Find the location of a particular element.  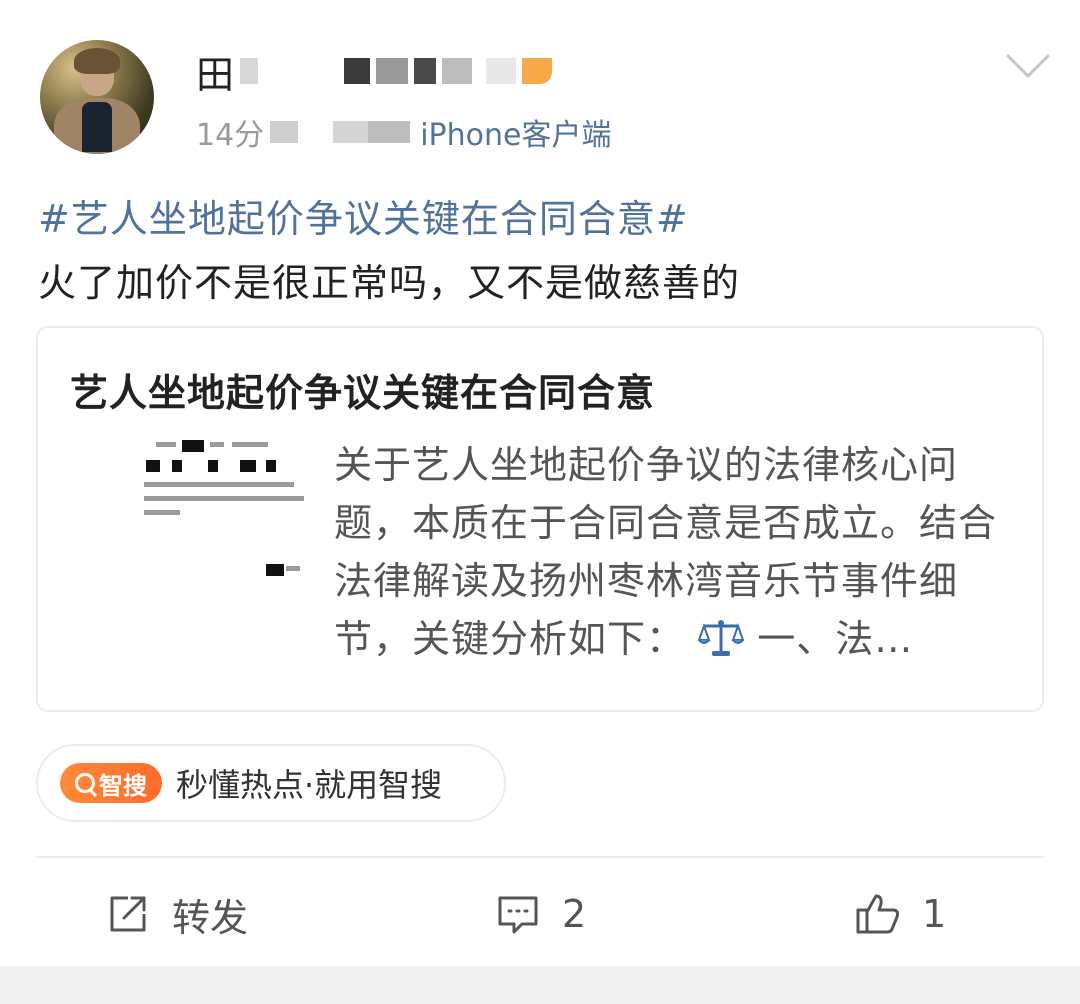

smart-search-badge: 智搜 is located at coordinates (111, 783).